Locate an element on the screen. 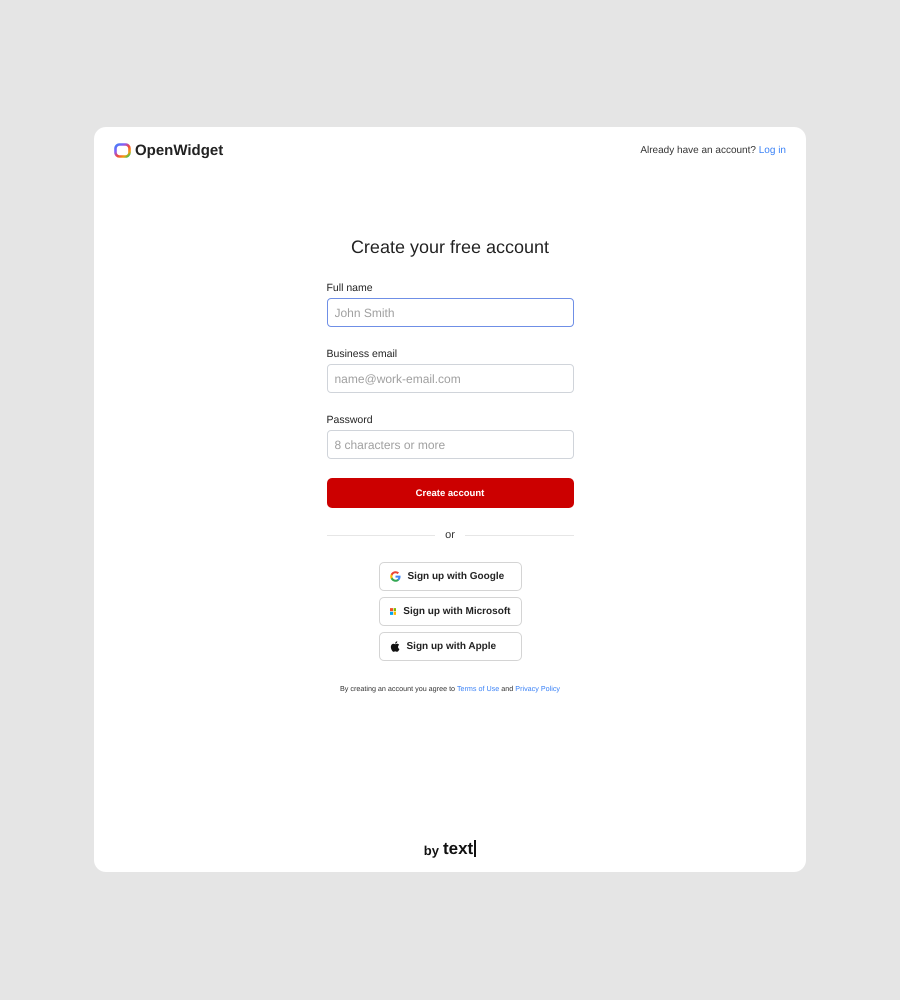 The image size is (900, 1000). apple-icon is located at coordinates (395, 646).